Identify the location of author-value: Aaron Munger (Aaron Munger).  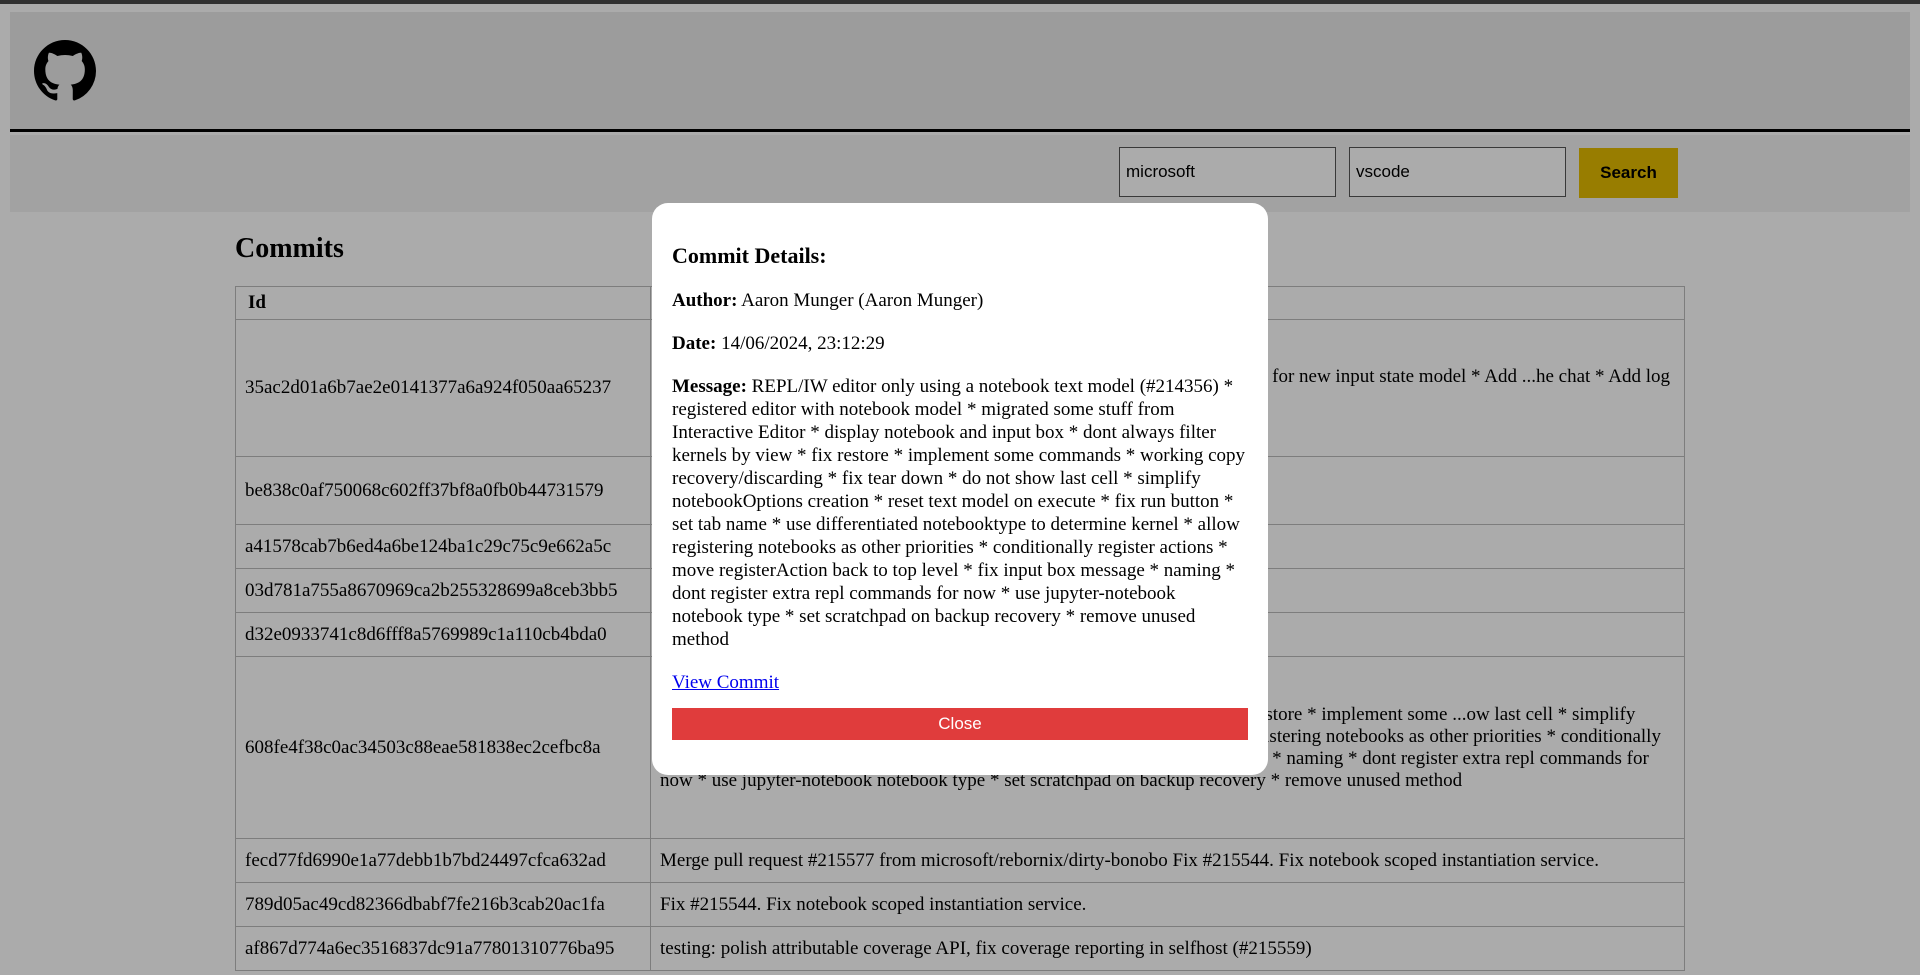
(862, 300).